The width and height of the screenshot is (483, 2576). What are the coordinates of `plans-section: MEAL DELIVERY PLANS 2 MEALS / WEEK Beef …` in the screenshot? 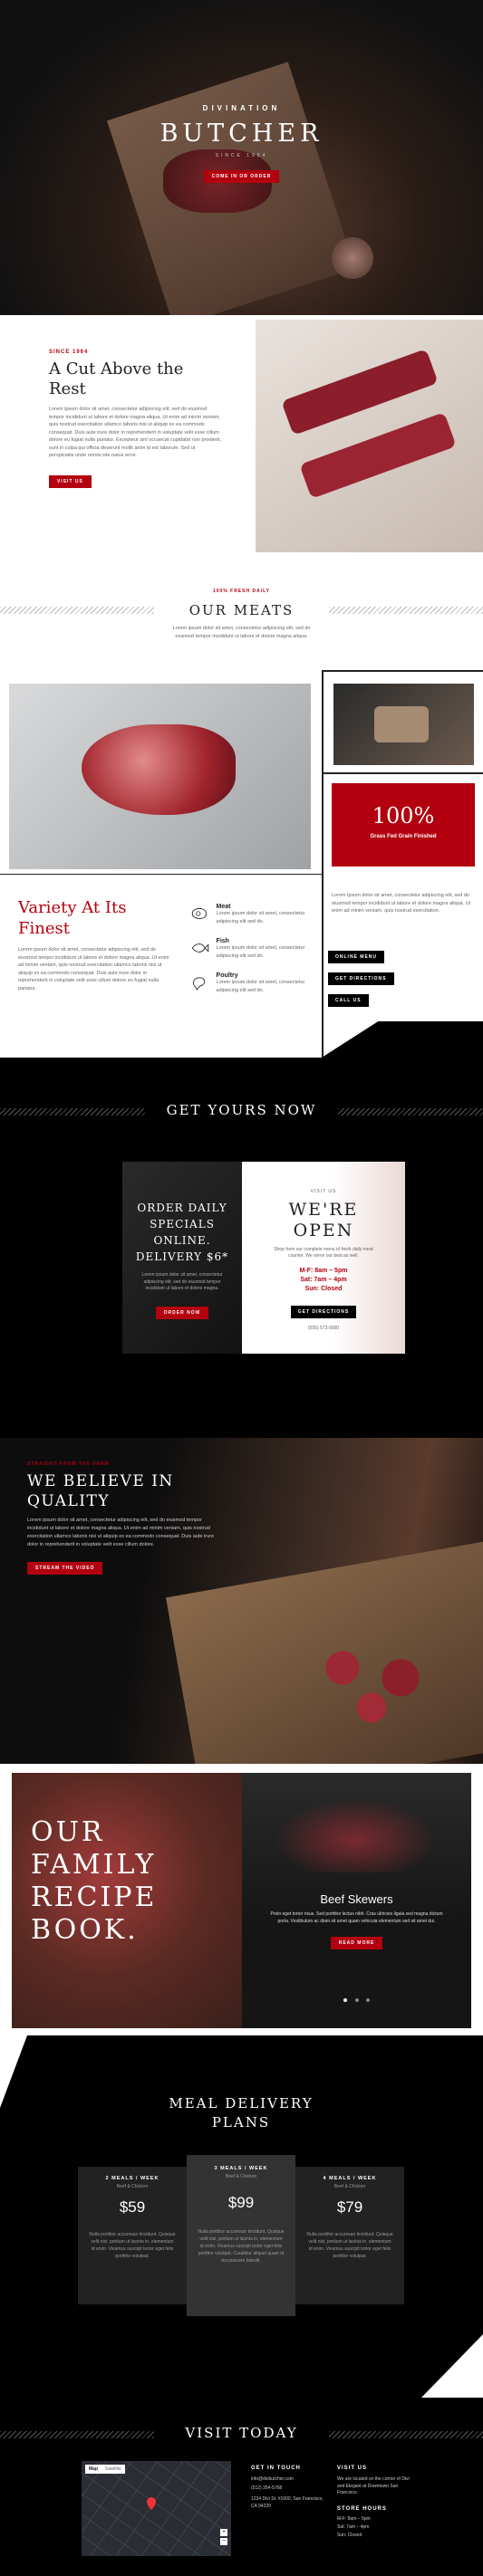 It's located at (241, 2216).